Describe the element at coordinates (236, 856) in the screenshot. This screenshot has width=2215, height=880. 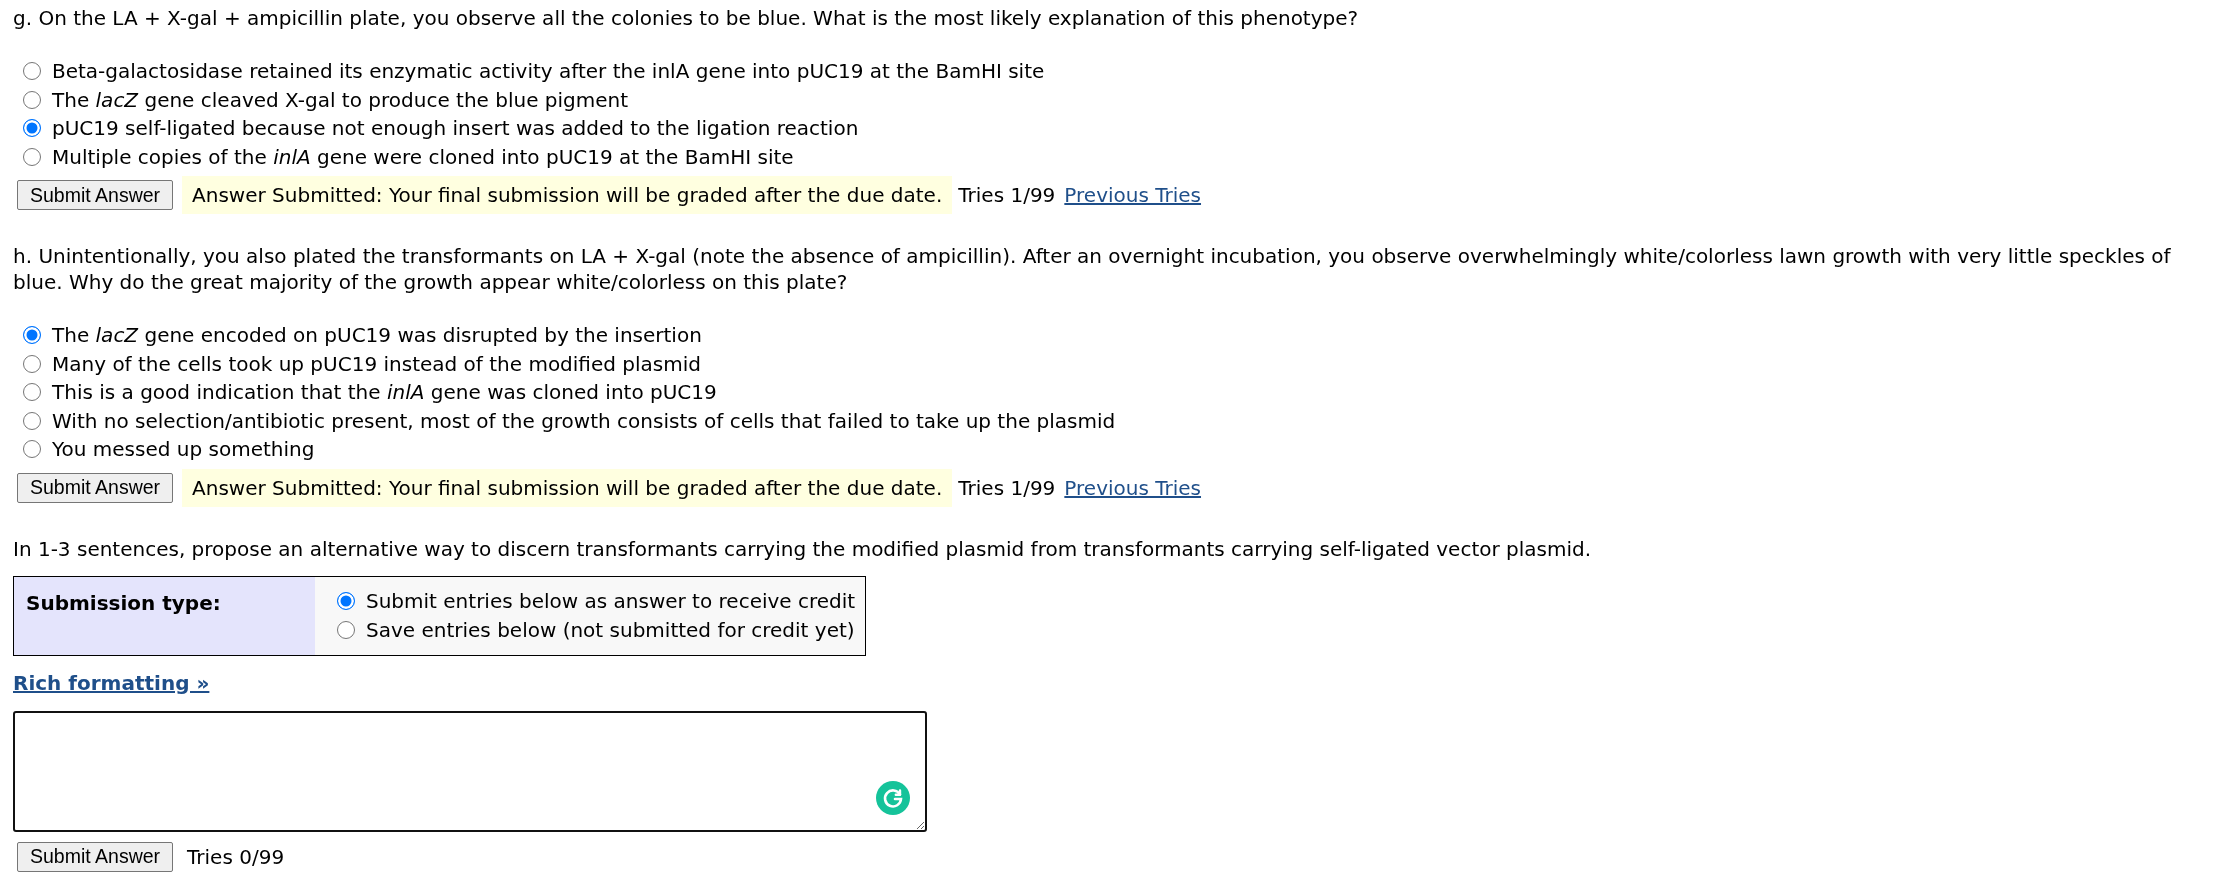
I see `tries-count: Tries 0/99` at that location.